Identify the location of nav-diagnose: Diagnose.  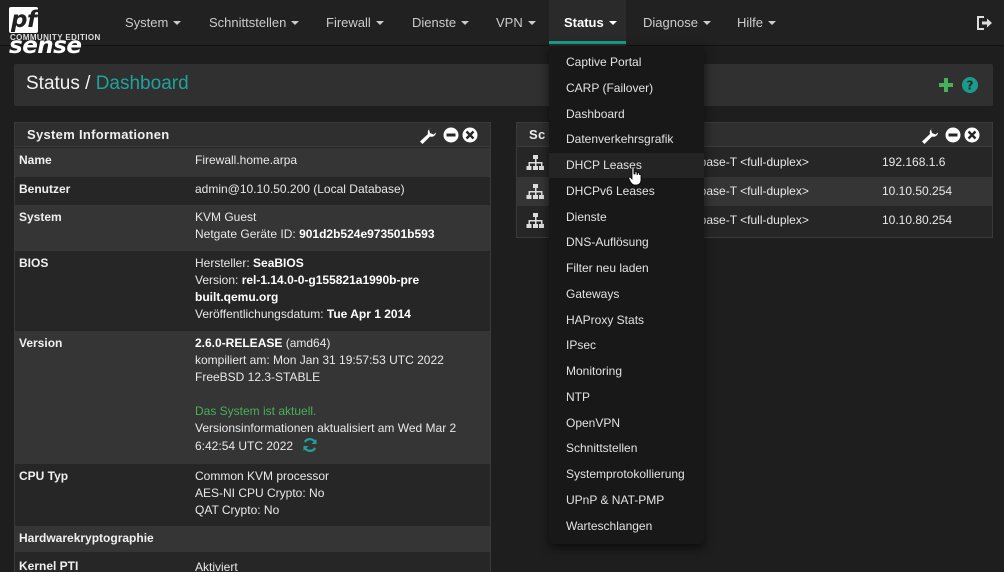
(677, 23).